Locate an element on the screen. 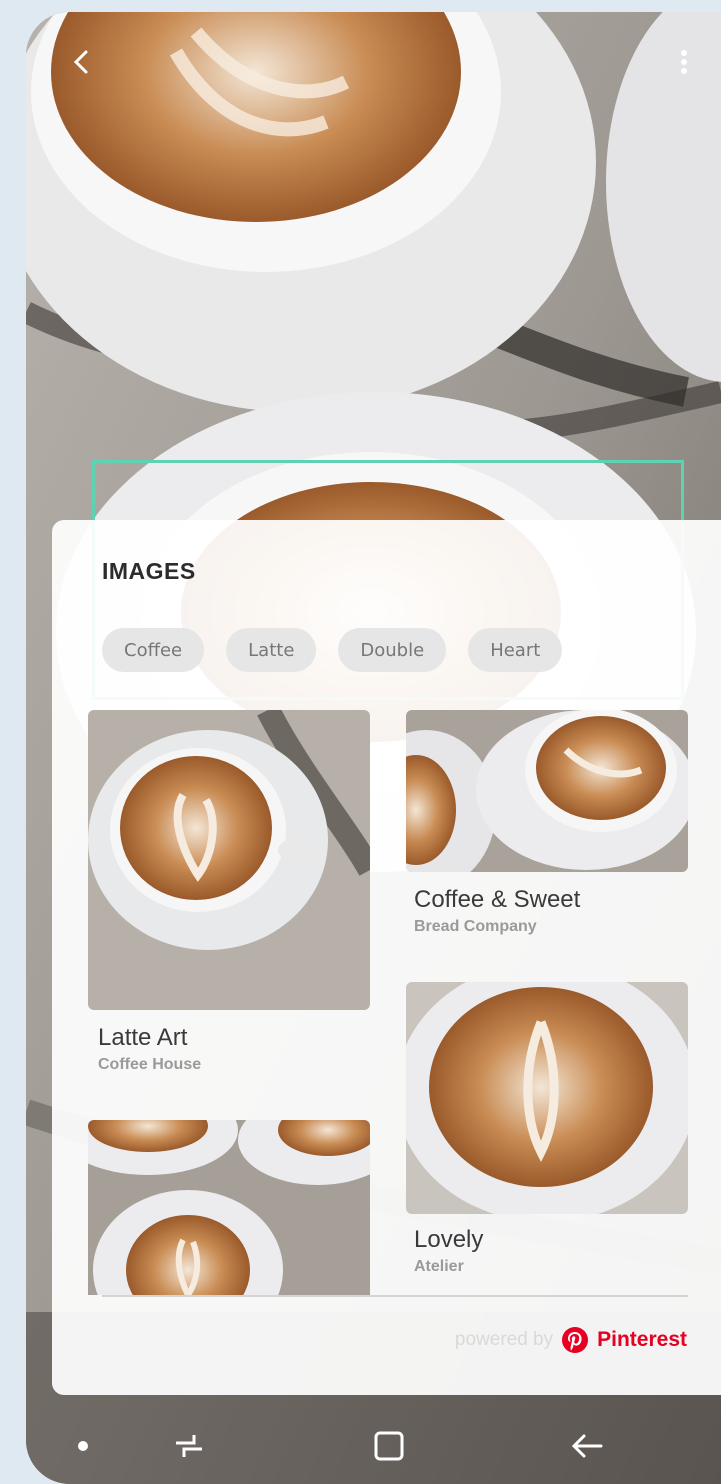 The image size is (721, 1484). home-button is located at coordinates (389, 1446).